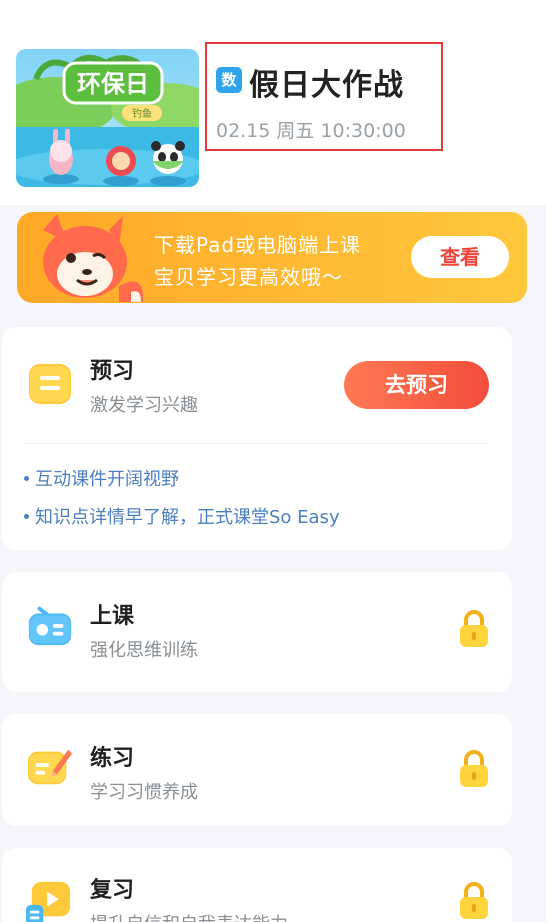 Image resolution: width=546 pixels, height=922 pixels. I want to click on practice-subtitle: 学习习惯养成, so click(144, 792).